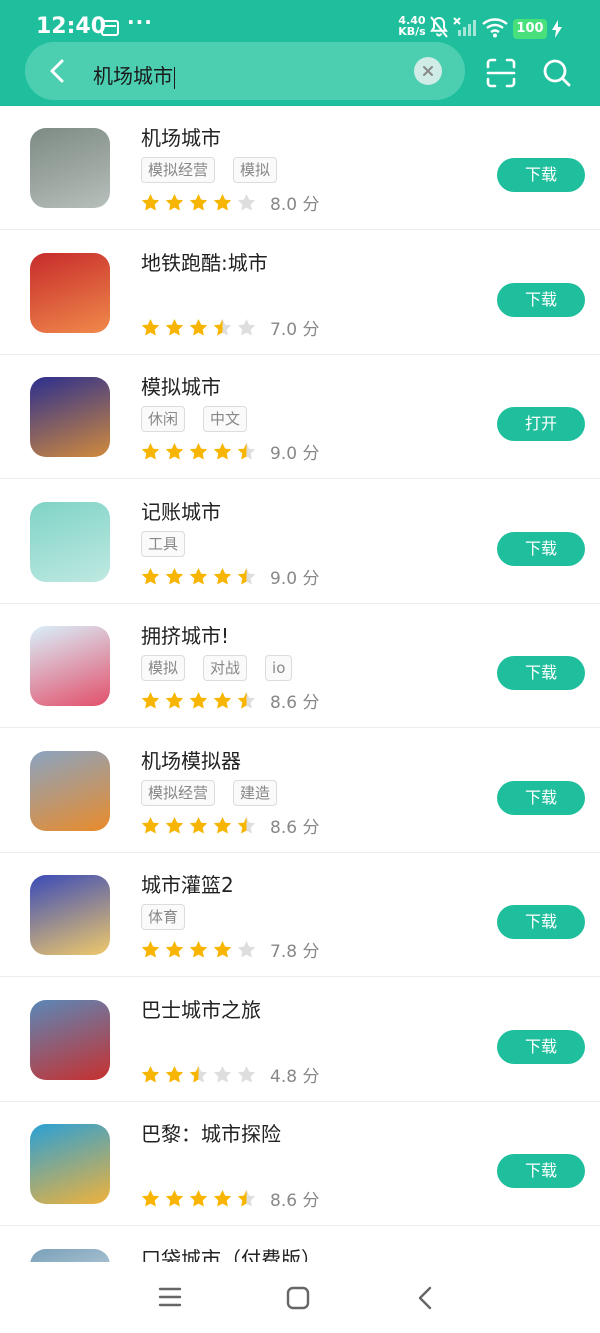 This screenshot has height=1333, width=600. What do you see at coordinates (439, 27) in the screenshot?
I see `mute-bell-icon` at bounding box center [439, 27].